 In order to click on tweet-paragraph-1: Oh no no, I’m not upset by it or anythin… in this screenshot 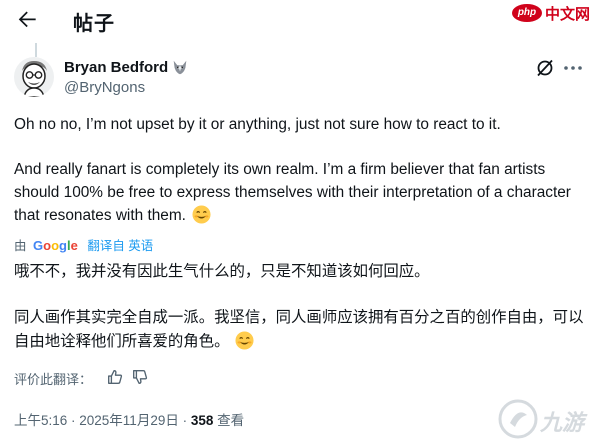, I will do `click(257, 124)`.